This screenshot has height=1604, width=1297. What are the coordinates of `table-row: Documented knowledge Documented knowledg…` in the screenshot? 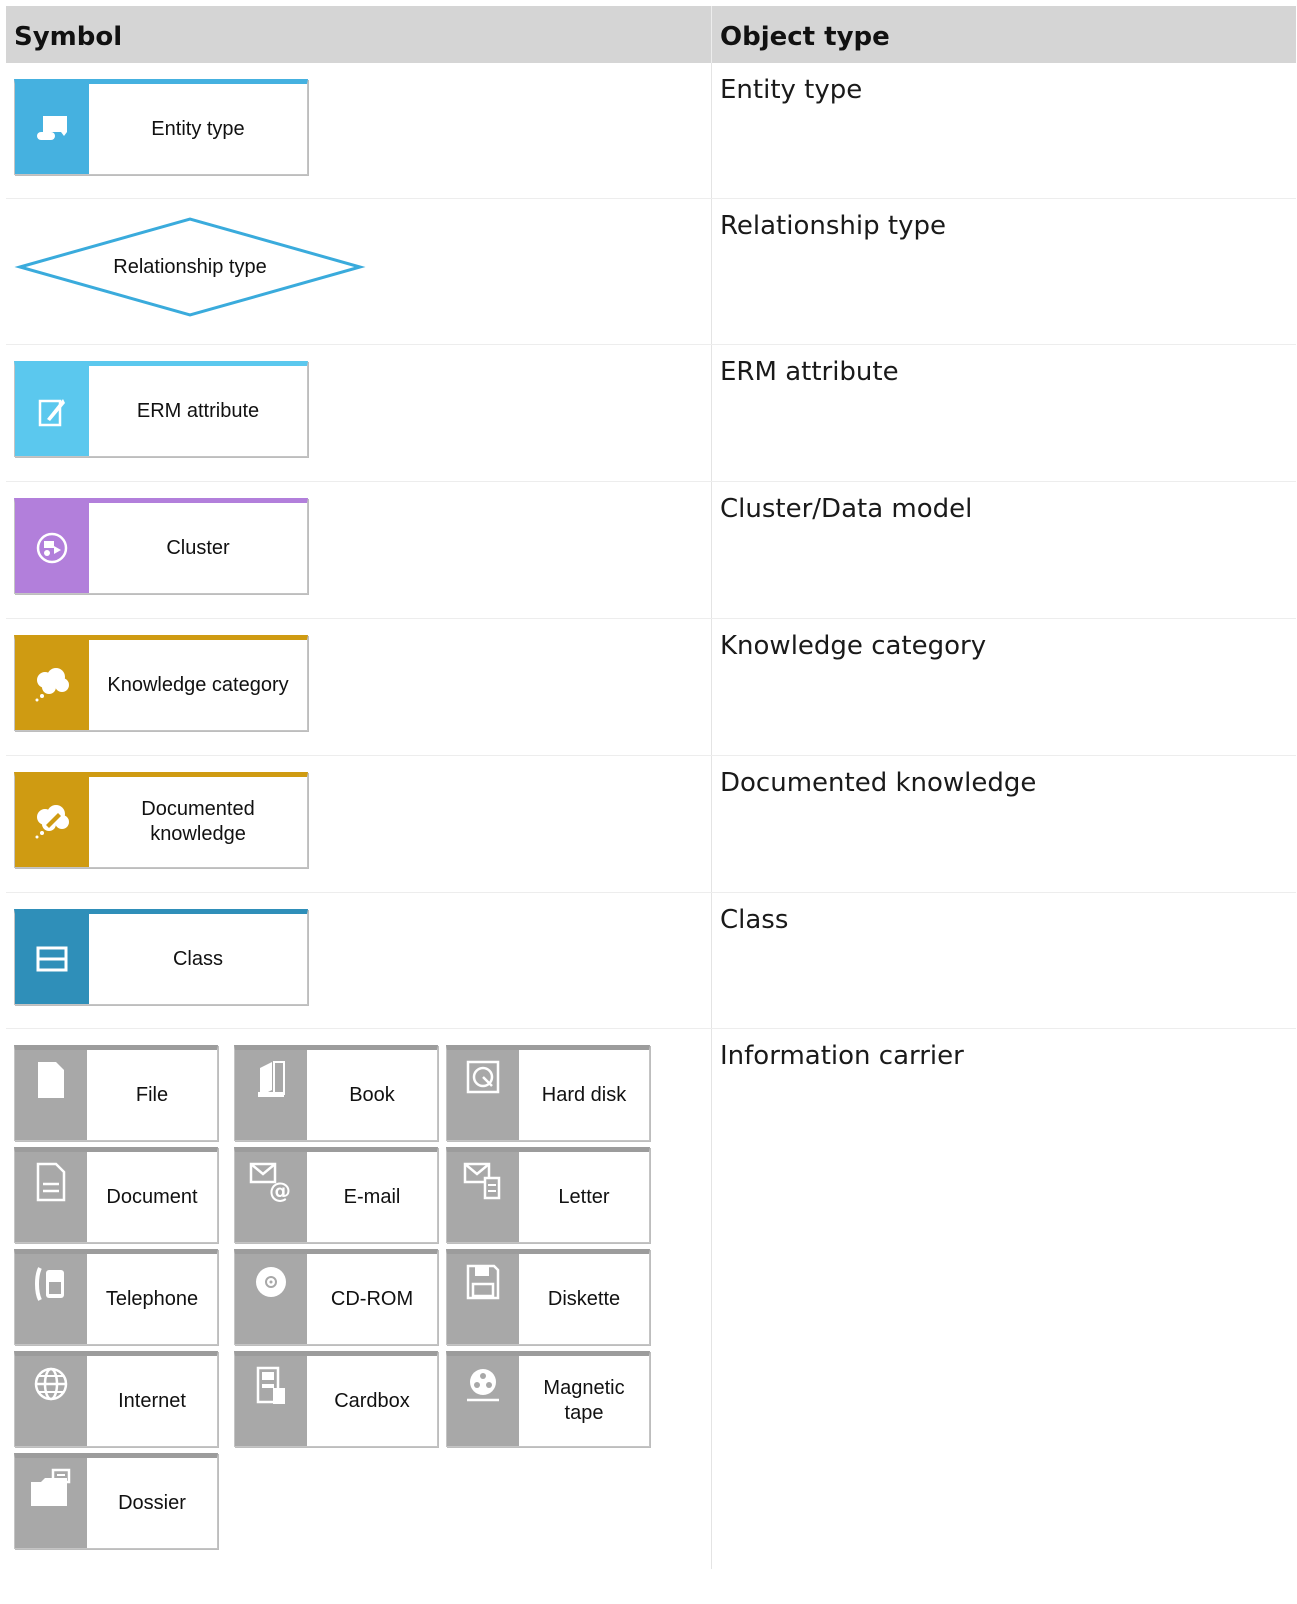 It's located at (651, 824).